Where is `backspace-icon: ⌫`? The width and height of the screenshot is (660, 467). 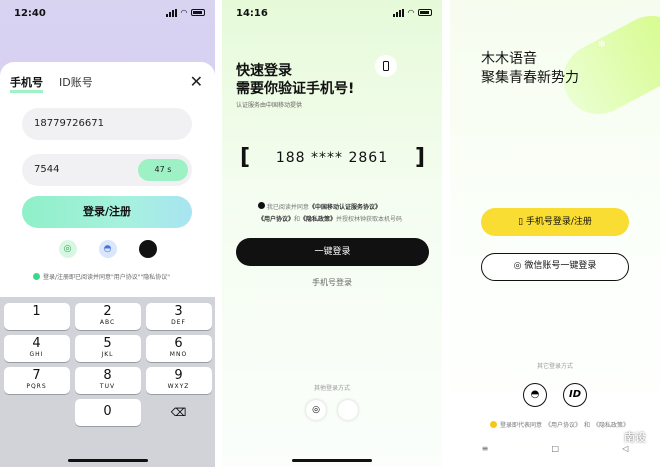
backspace-icon: ⌫ is located at coordinates (179, 412).